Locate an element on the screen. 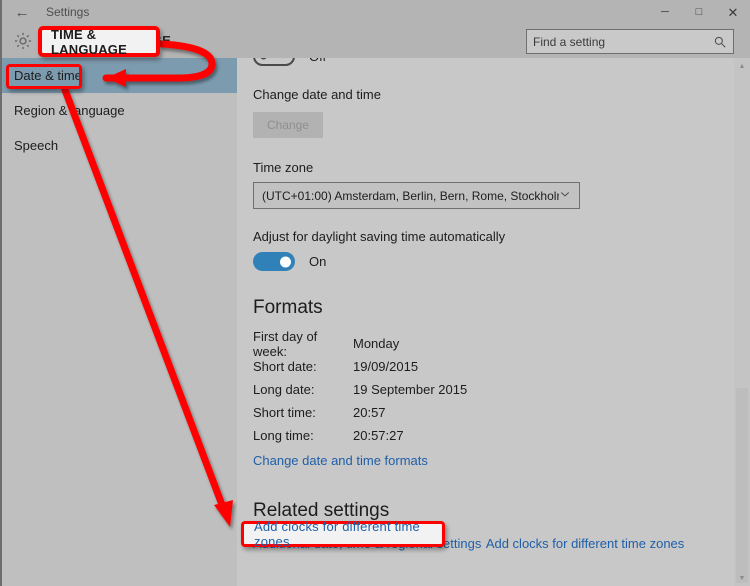 The width and height of the screenshot is (750, 586). sidebar-item-speech: Speech is located at coordinates (119, 145).